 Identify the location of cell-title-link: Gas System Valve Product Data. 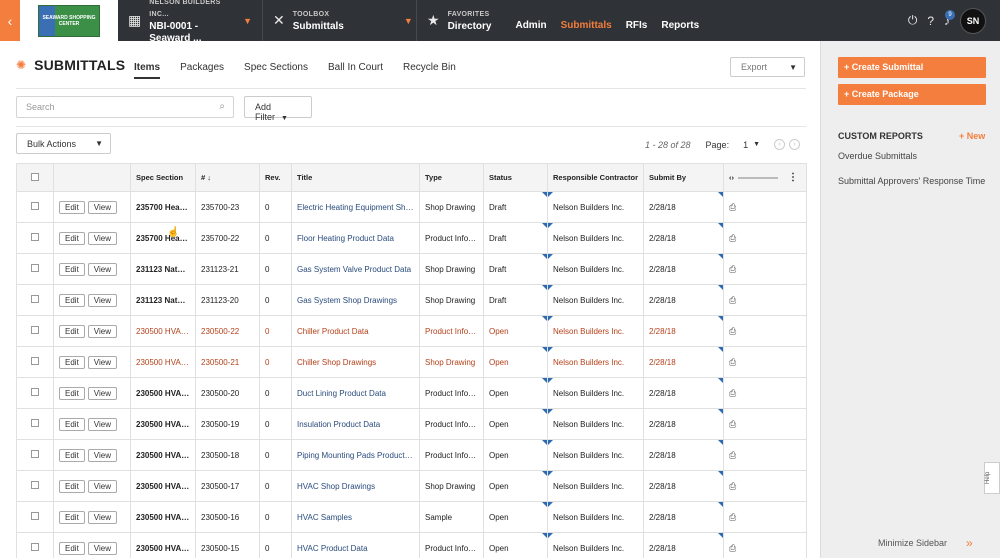
(355, 269).